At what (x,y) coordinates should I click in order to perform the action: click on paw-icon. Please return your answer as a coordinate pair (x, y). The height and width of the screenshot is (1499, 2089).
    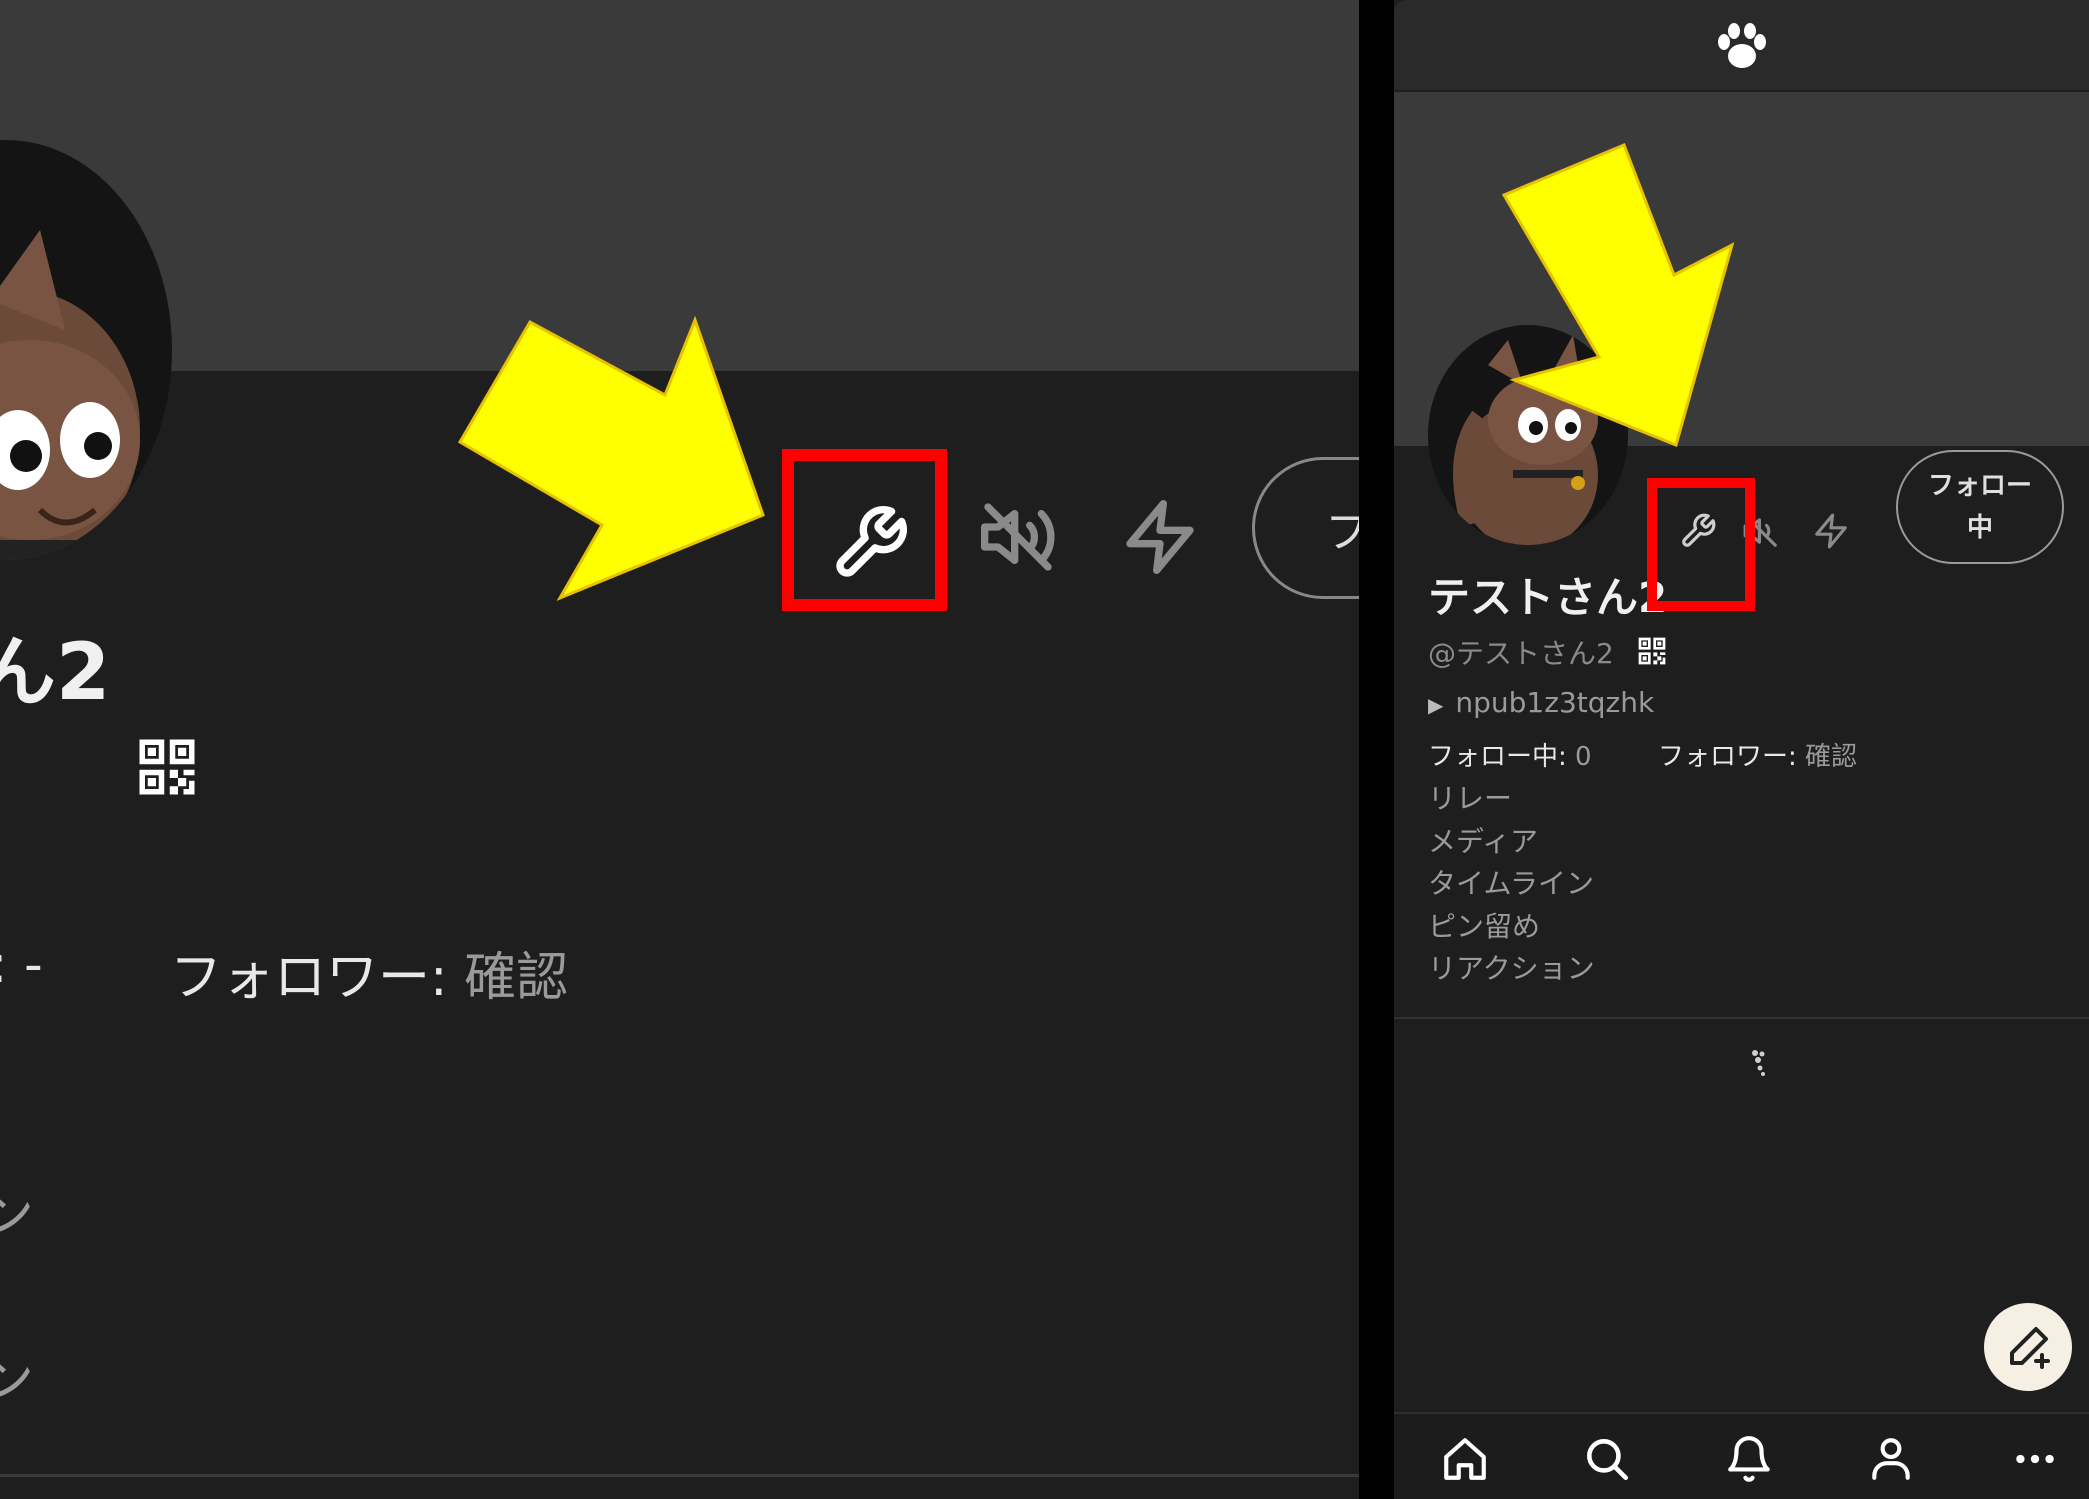
    Looking at the image, I should click on (1742, 47).